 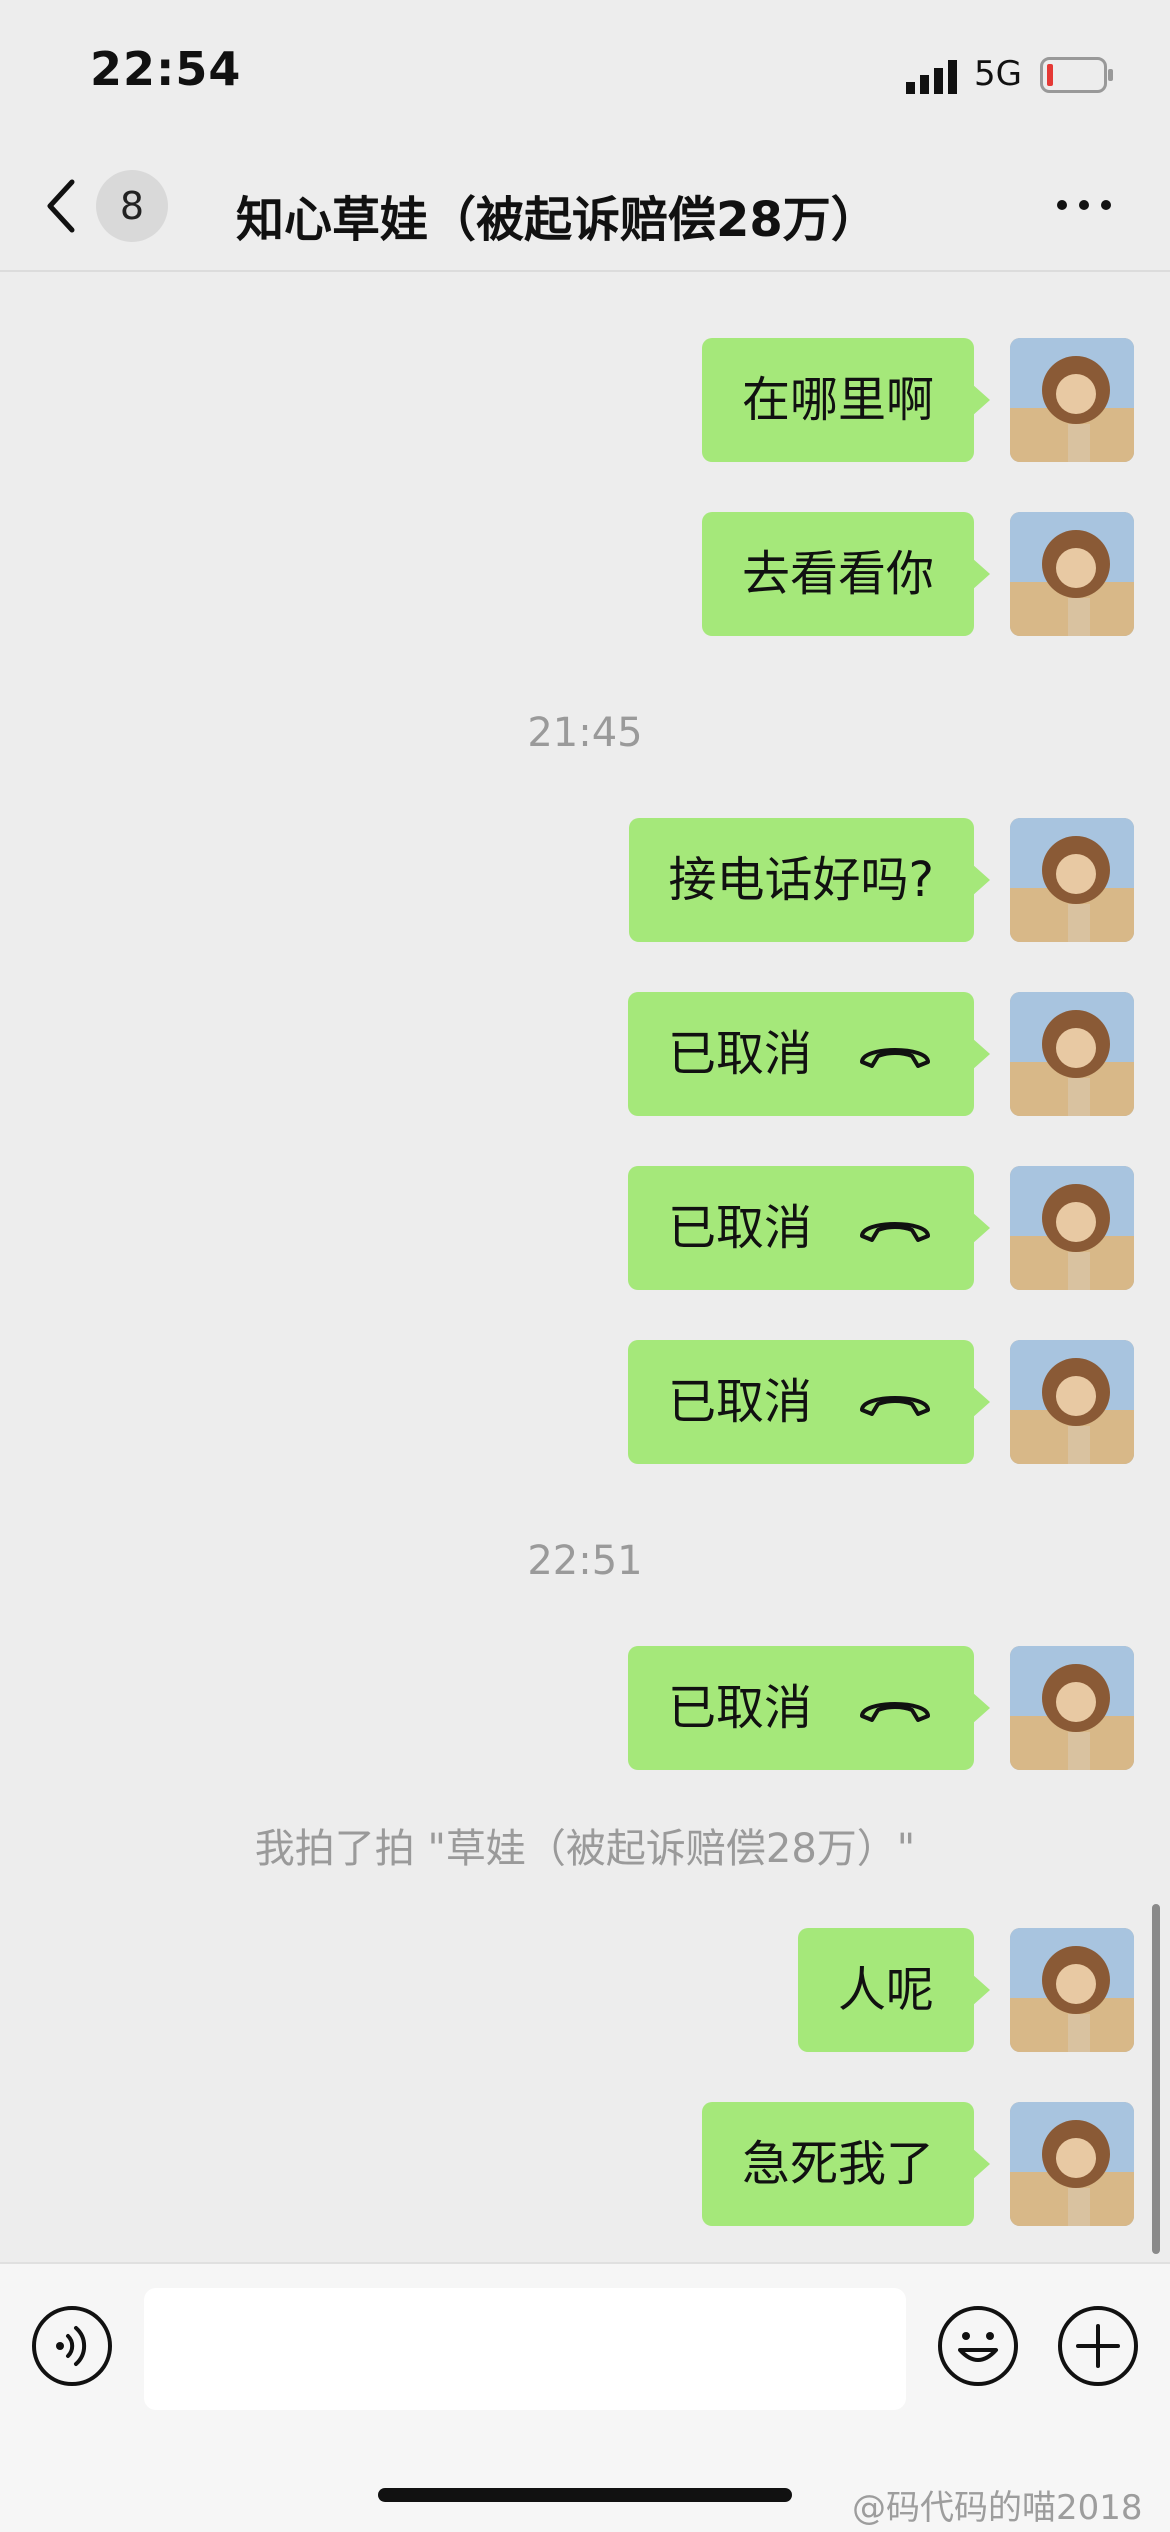 I want to click on text-message-bubble: 去看看你, so click(x=846, y=574).